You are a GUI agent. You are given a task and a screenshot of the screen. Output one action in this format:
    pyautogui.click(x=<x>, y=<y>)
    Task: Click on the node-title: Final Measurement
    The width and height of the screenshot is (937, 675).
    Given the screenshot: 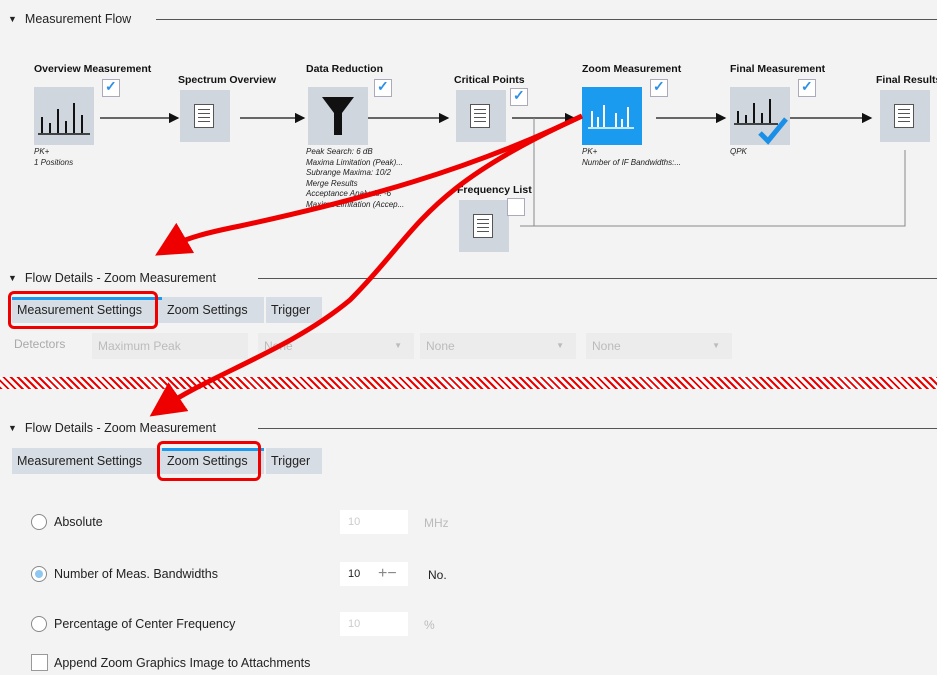 What is the action you would take?
    pyautogui.click(x=778, y=69)
    